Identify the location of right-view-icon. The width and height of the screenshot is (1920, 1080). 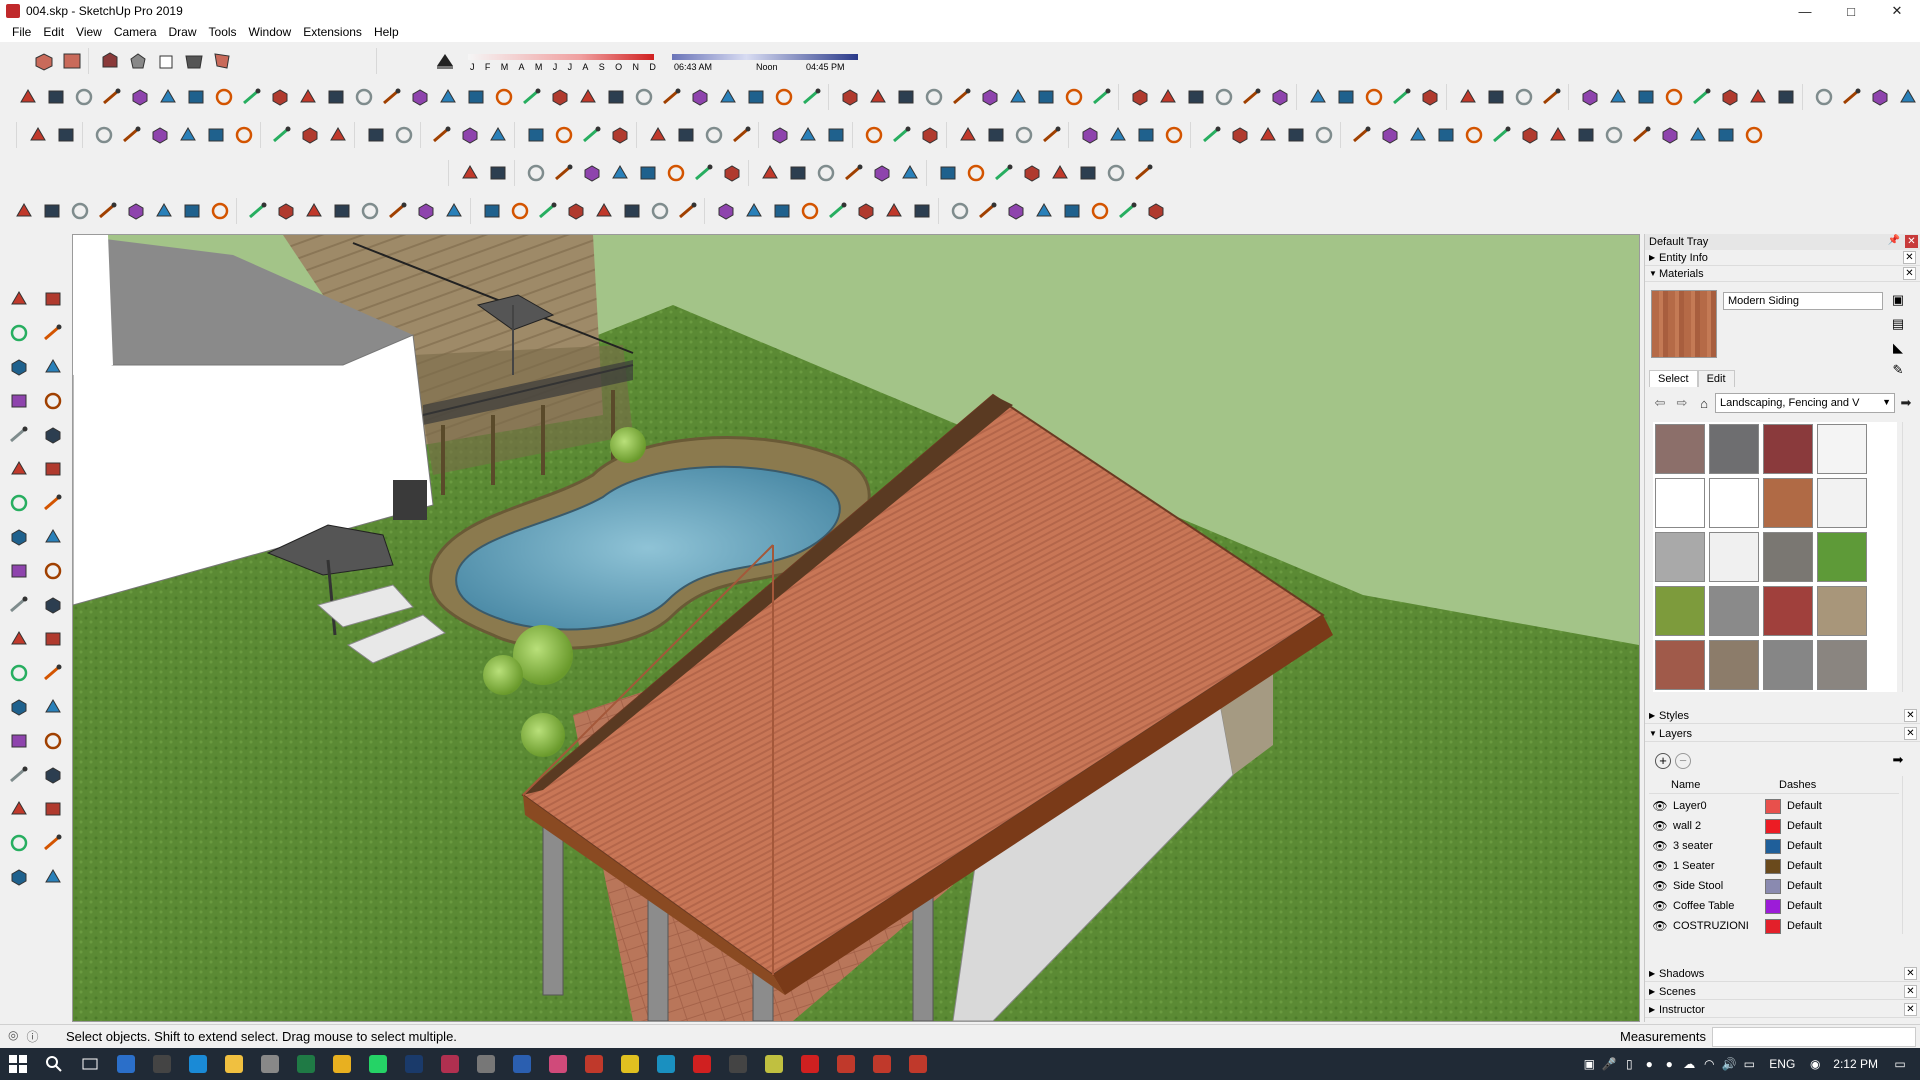
(138, 61).